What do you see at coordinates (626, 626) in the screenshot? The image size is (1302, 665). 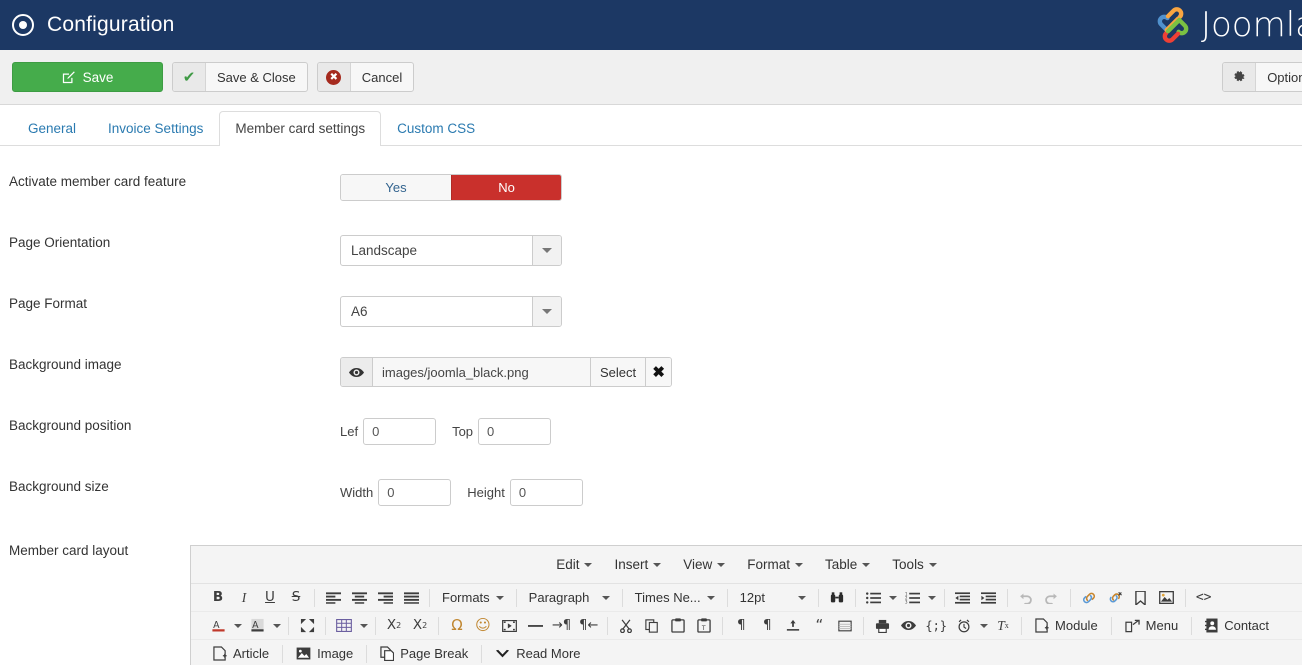 I see `cut-icon` at bounding box center [626, 626].